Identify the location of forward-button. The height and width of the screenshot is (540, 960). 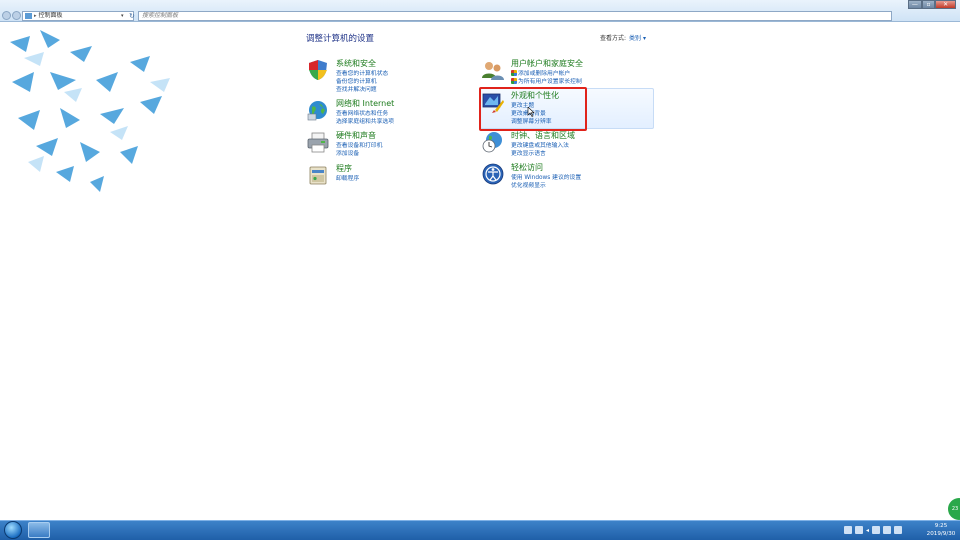
(16, 15).